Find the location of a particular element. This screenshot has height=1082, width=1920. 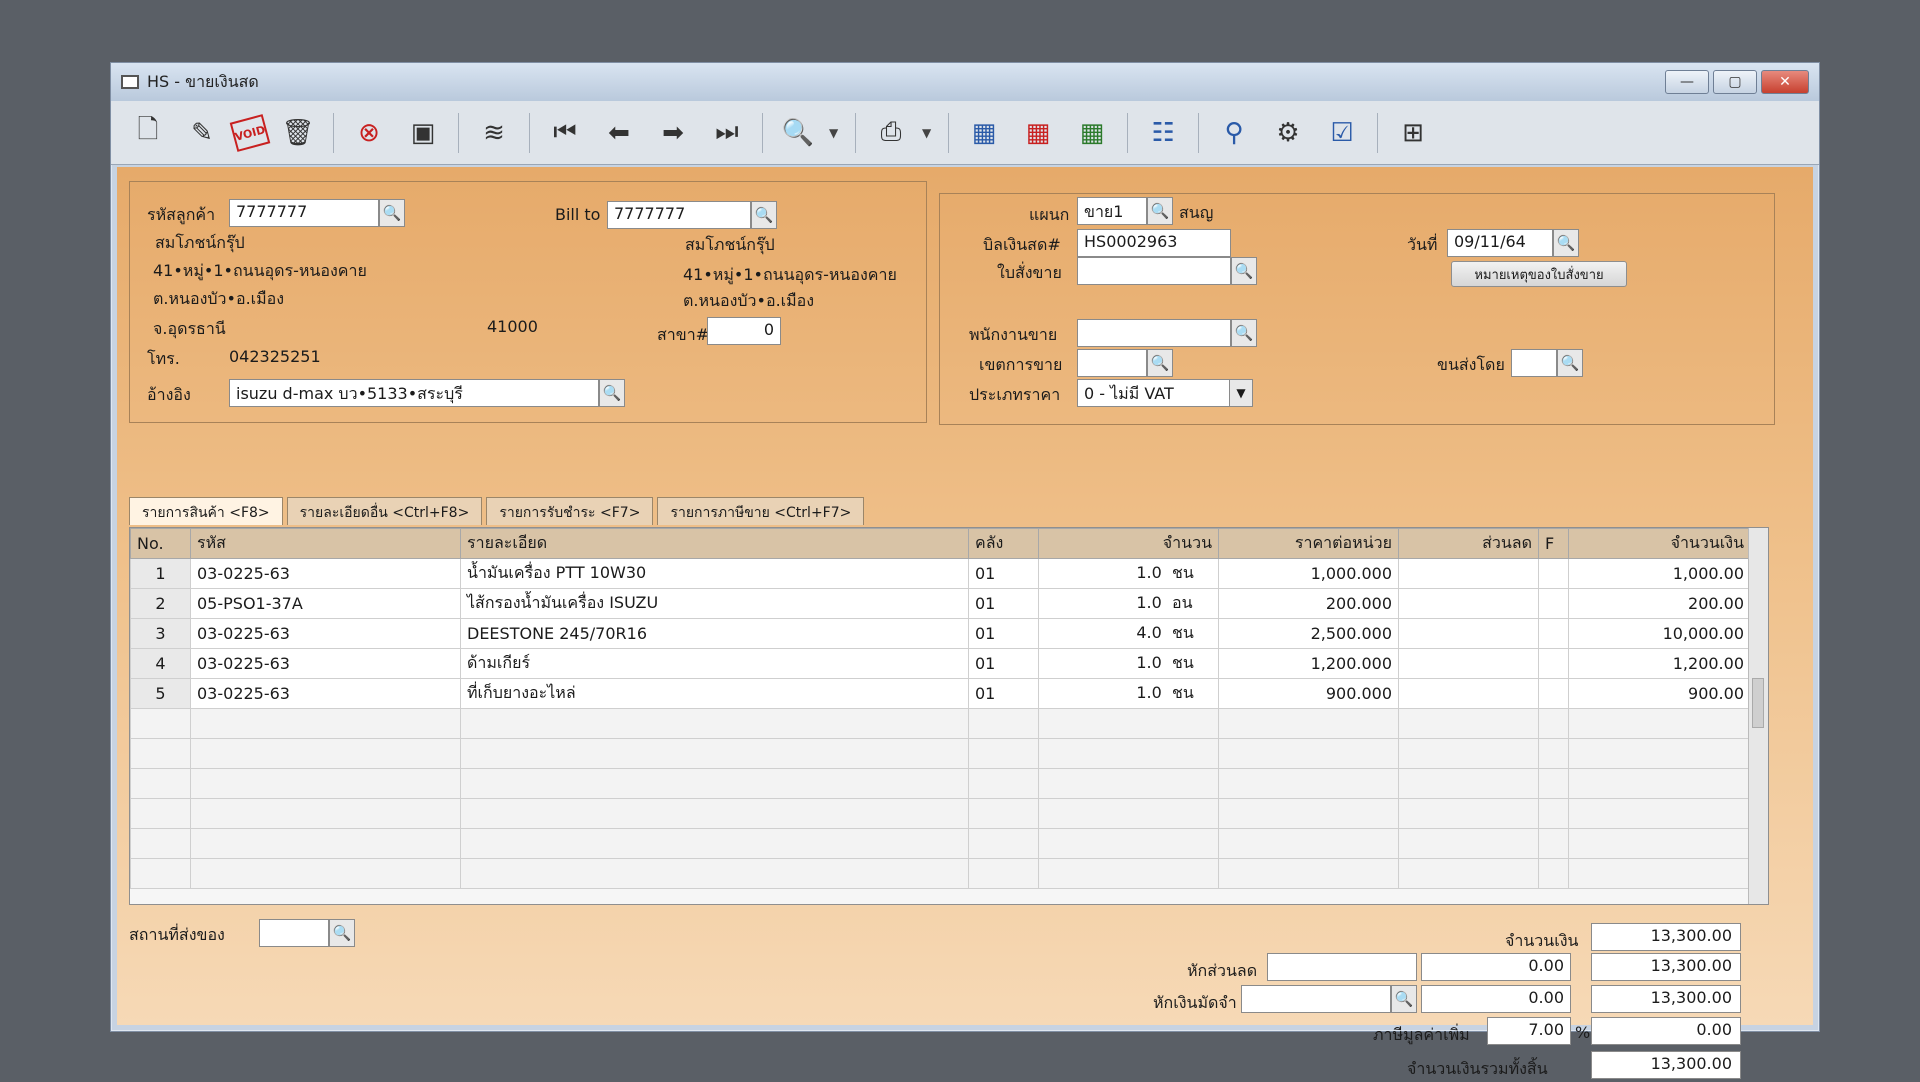

ok-icon: ☑ is located at coordinates (1342, 133).